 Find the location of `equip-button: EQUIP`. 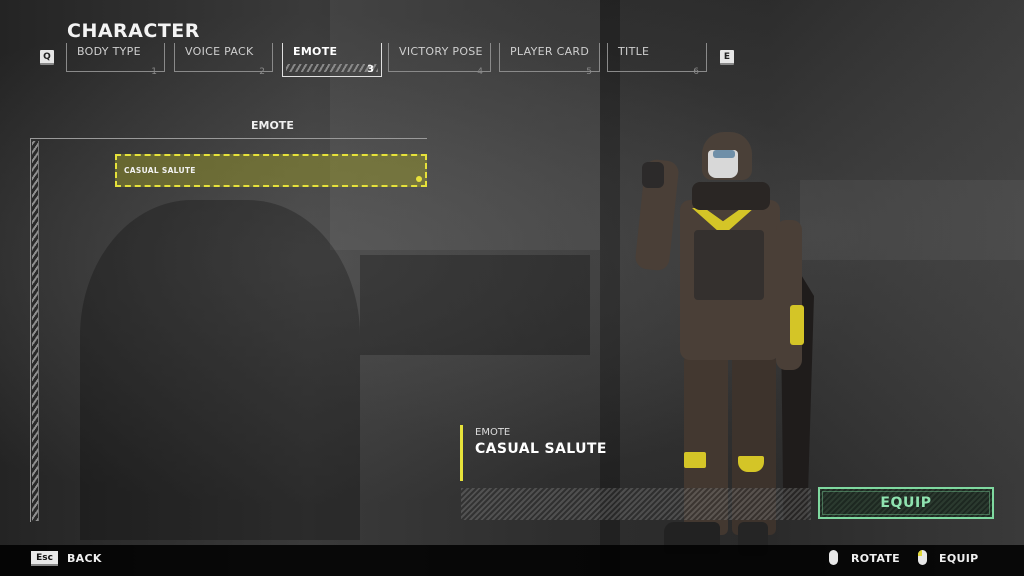

equip-button: EQUIP is located at coordinates (906, 503).